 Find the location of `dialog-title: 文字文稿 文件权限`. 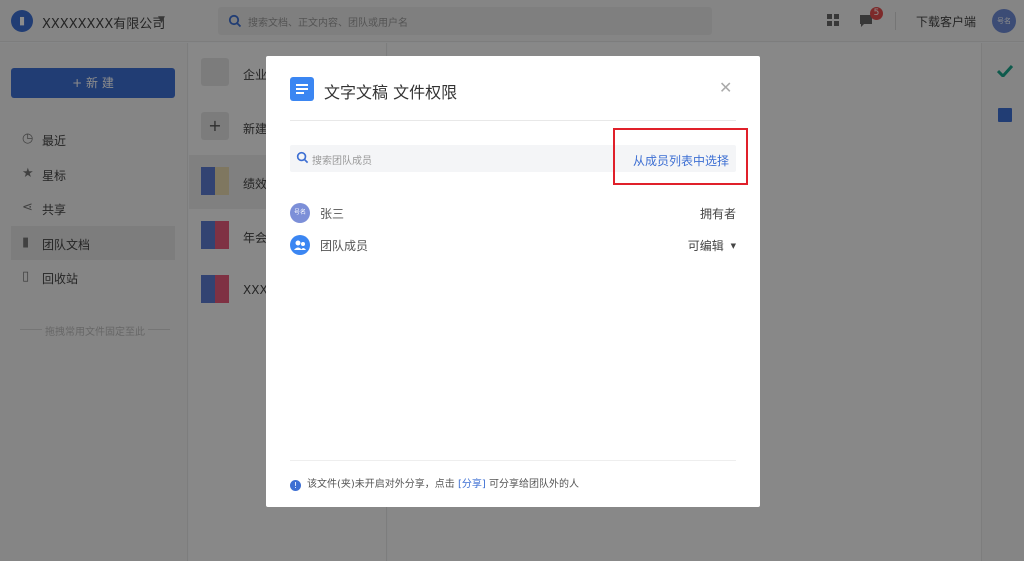

dialog-title: 文字文稿 文件权限 is located at coordinates (391, 92).